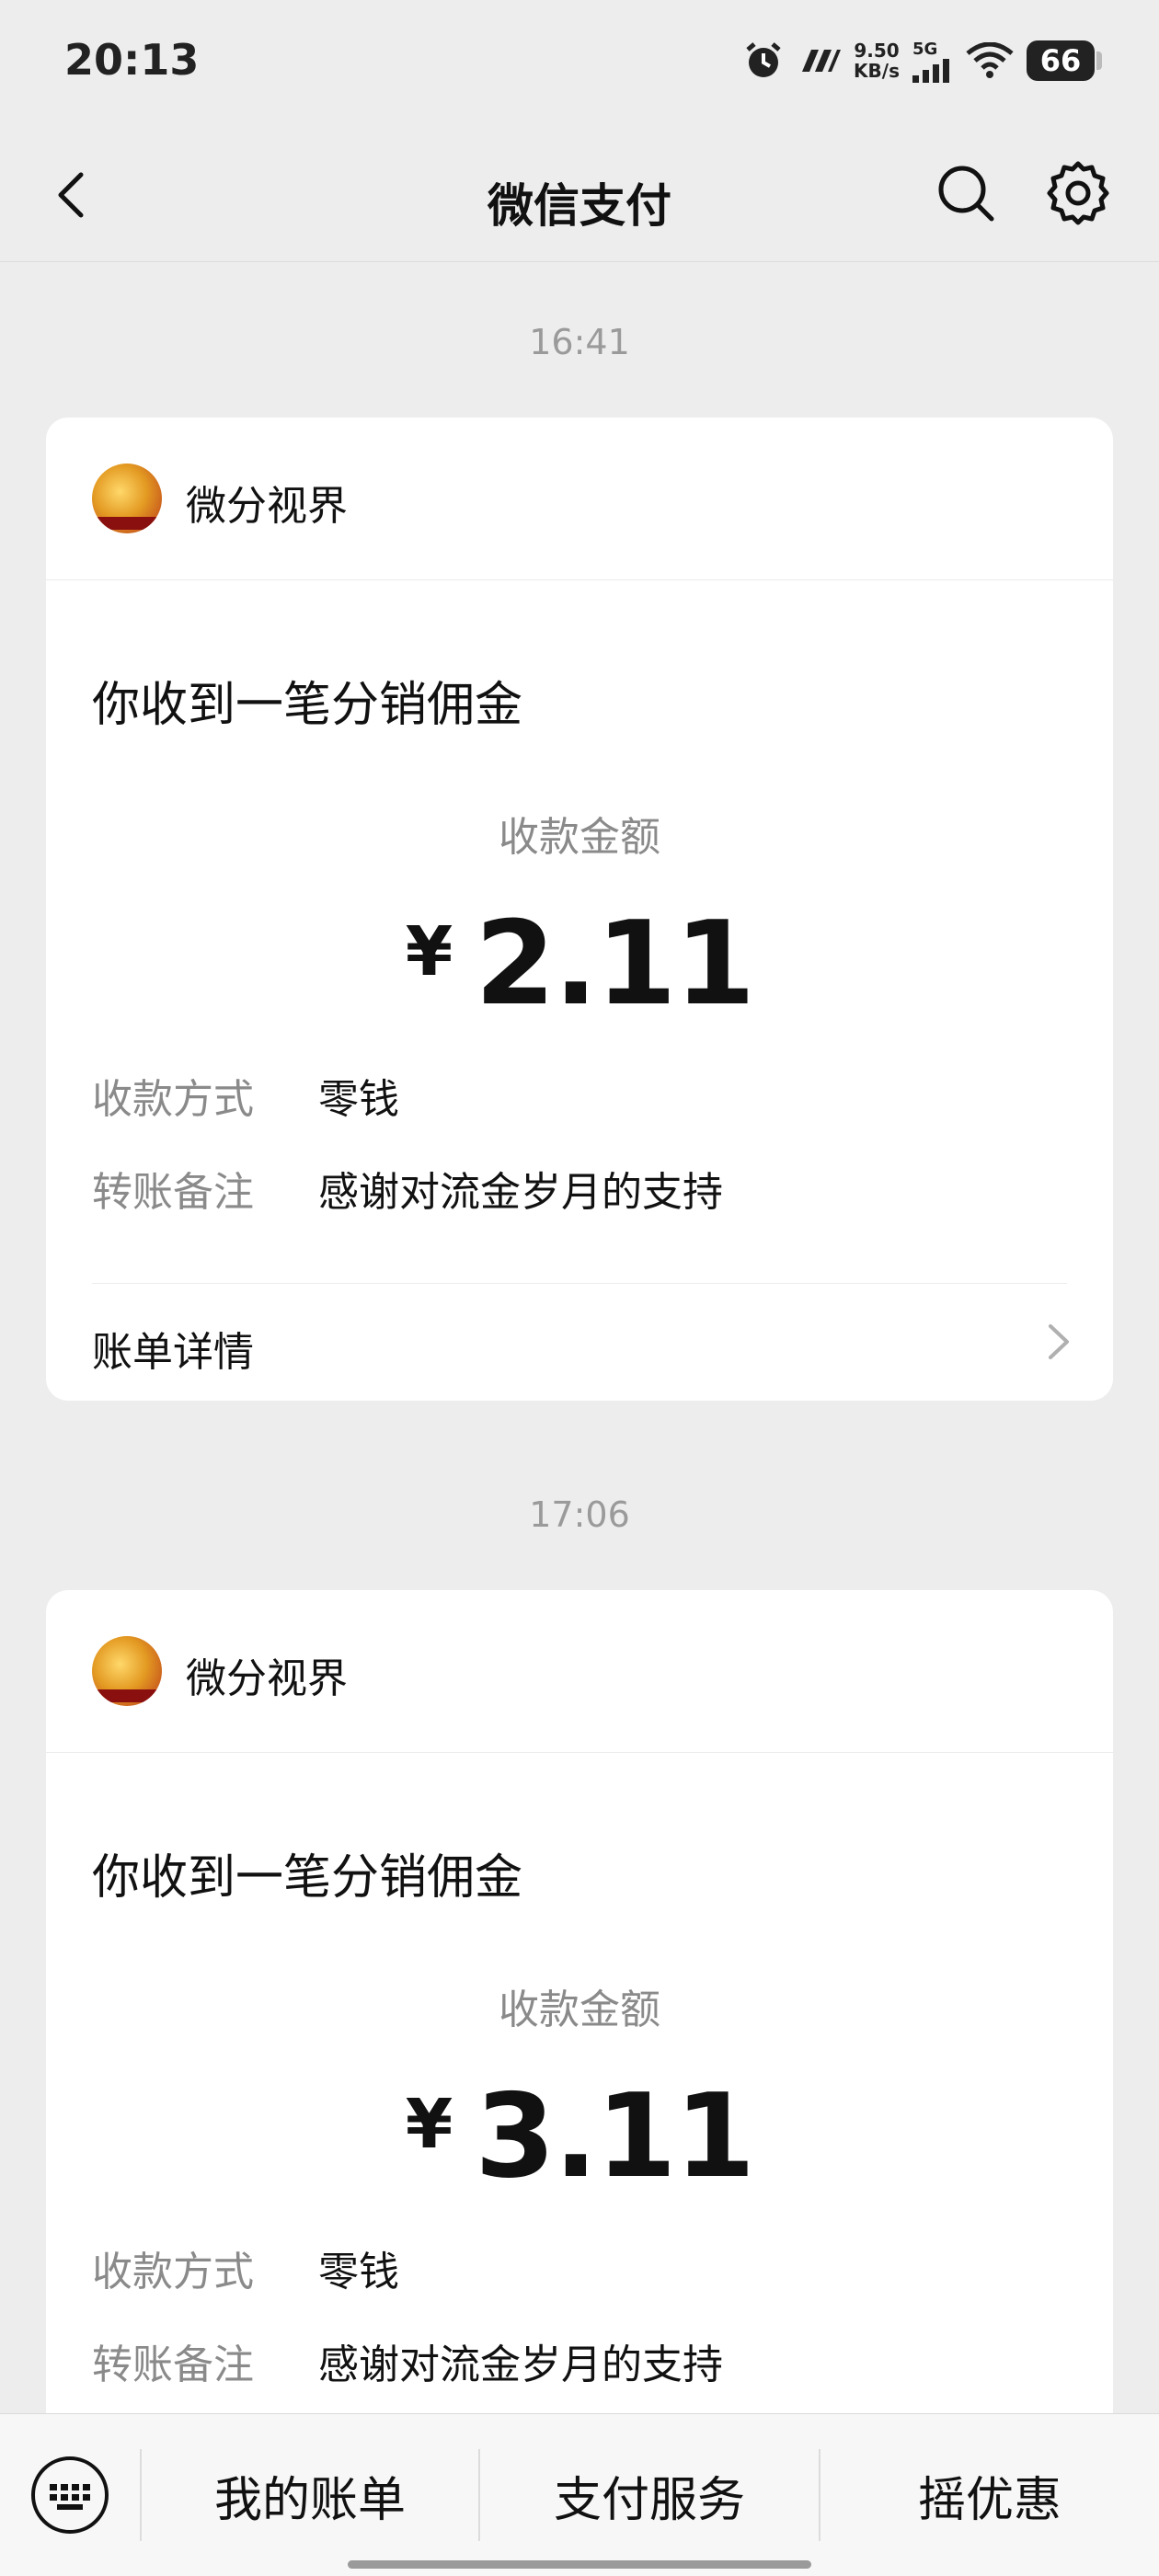 The image size is (1159, 2576). Describe the element at coordinates (615, 2136) in the screenshot. I see `amount-number: 3.11` at that location.